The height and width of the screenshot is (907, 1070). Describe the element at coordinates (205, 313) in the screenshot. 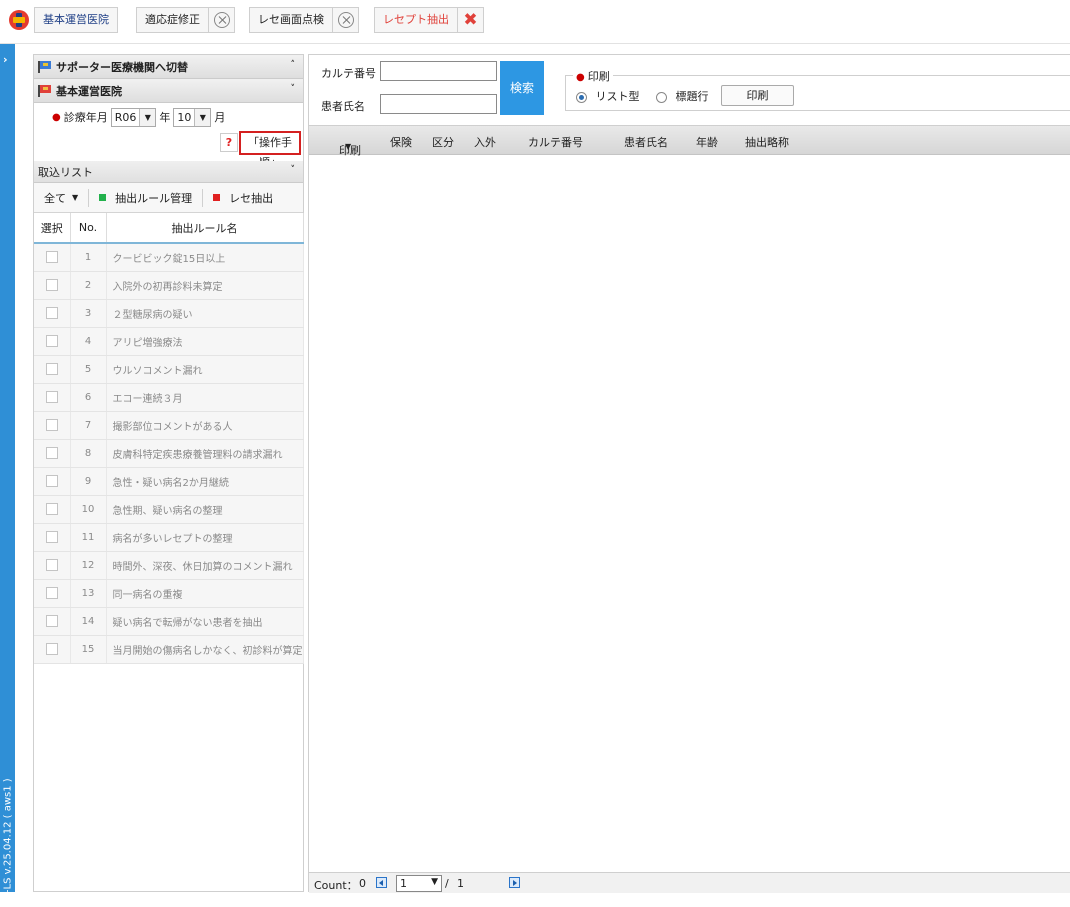

I see `rule-name: ２型糖尿病の疑い` at that location.